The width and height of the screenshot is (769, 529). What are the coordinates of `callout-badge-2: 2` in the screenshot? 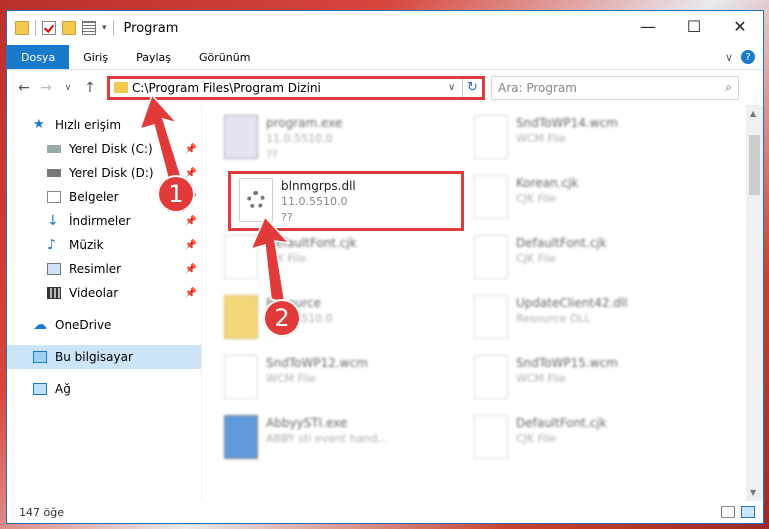 It's located at (282, 318).